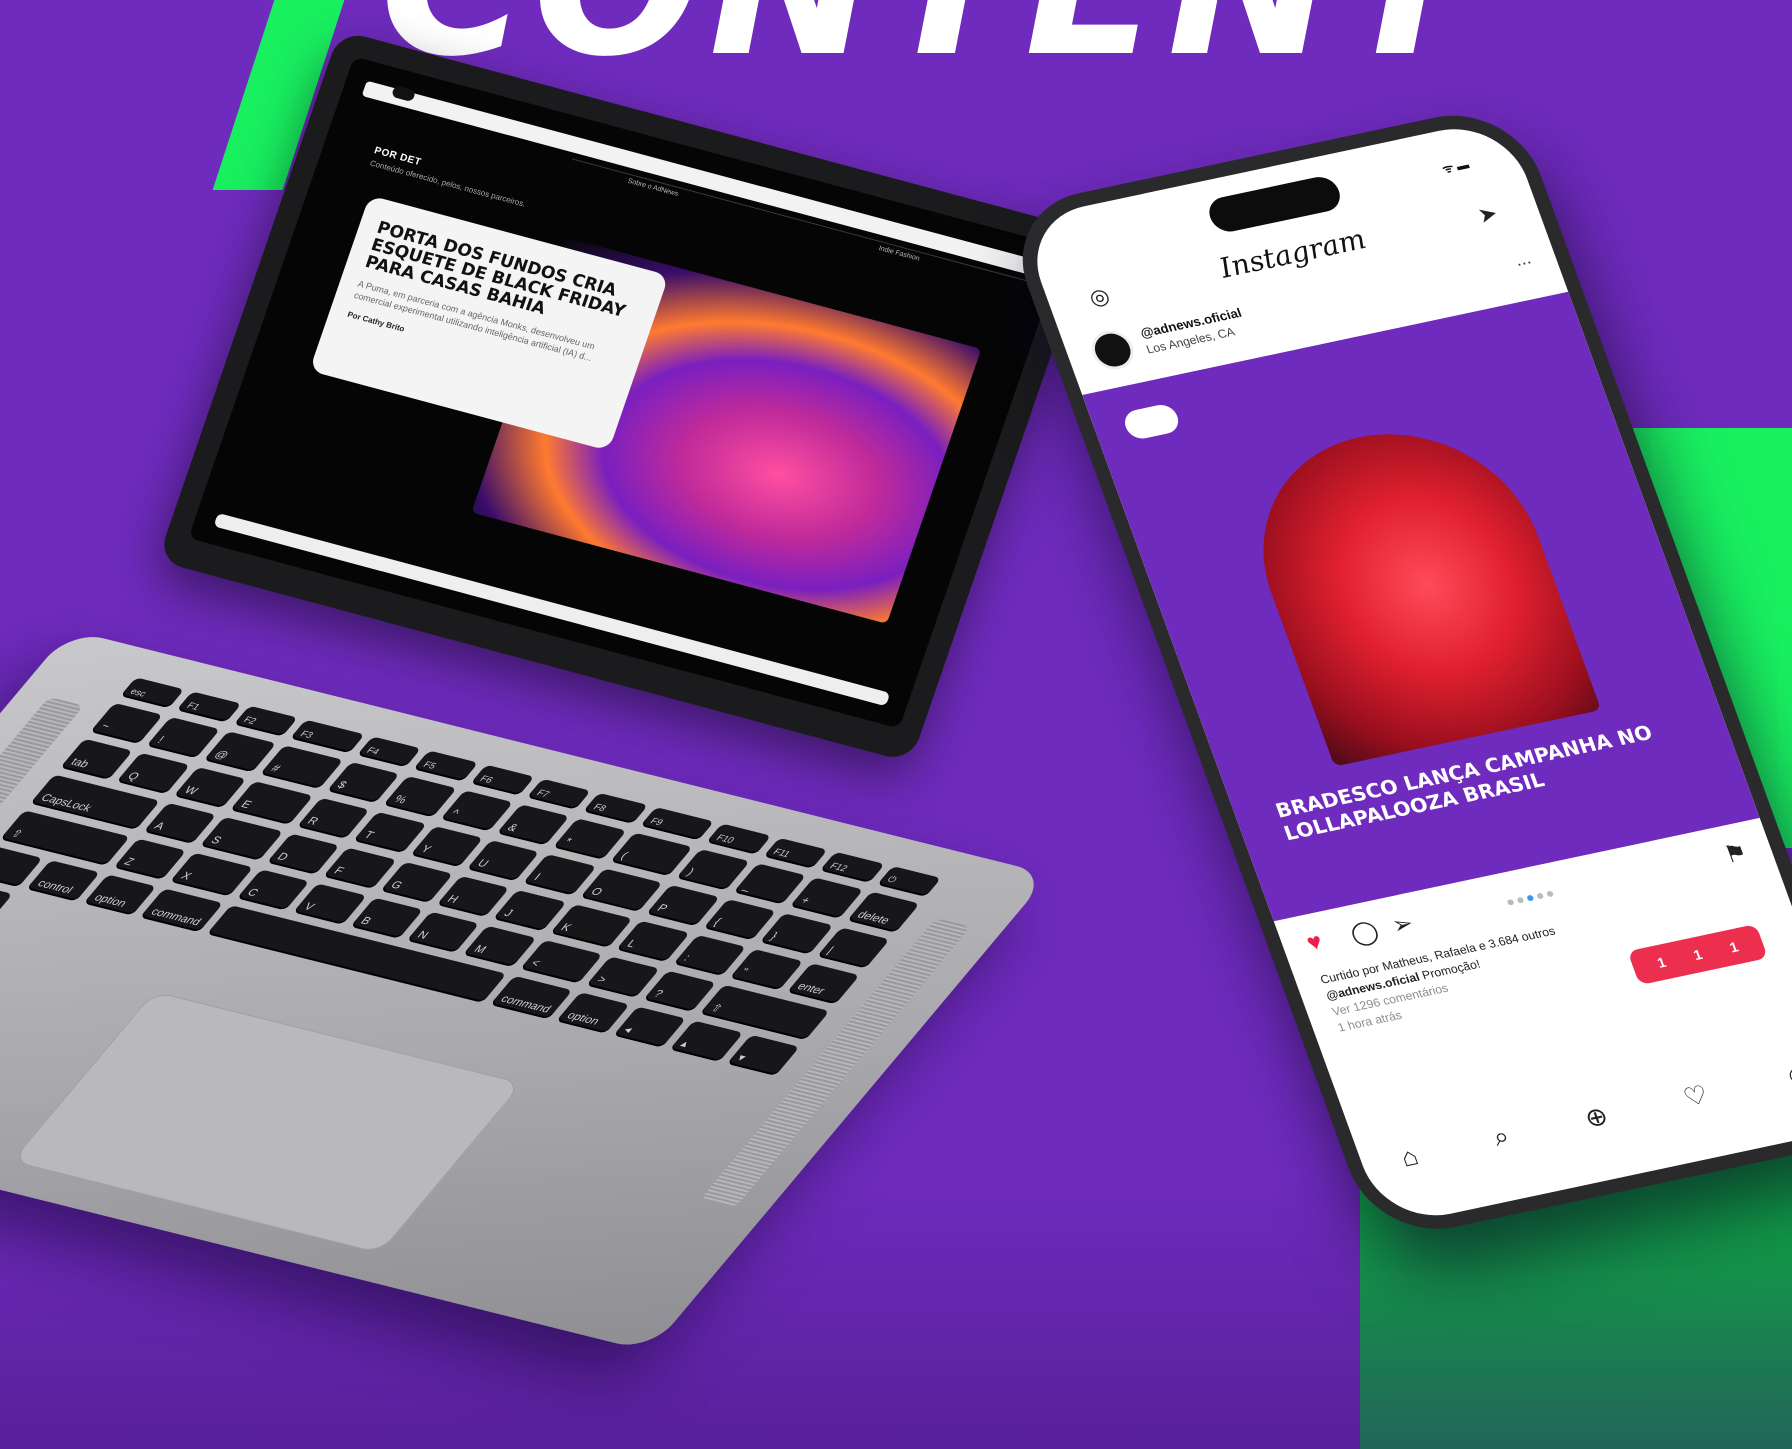 This screenshot has width=1792, height=1449. Describe the element at coordinates (1661, 962) in the screenshot. I see `comment-count: 1` at that location.